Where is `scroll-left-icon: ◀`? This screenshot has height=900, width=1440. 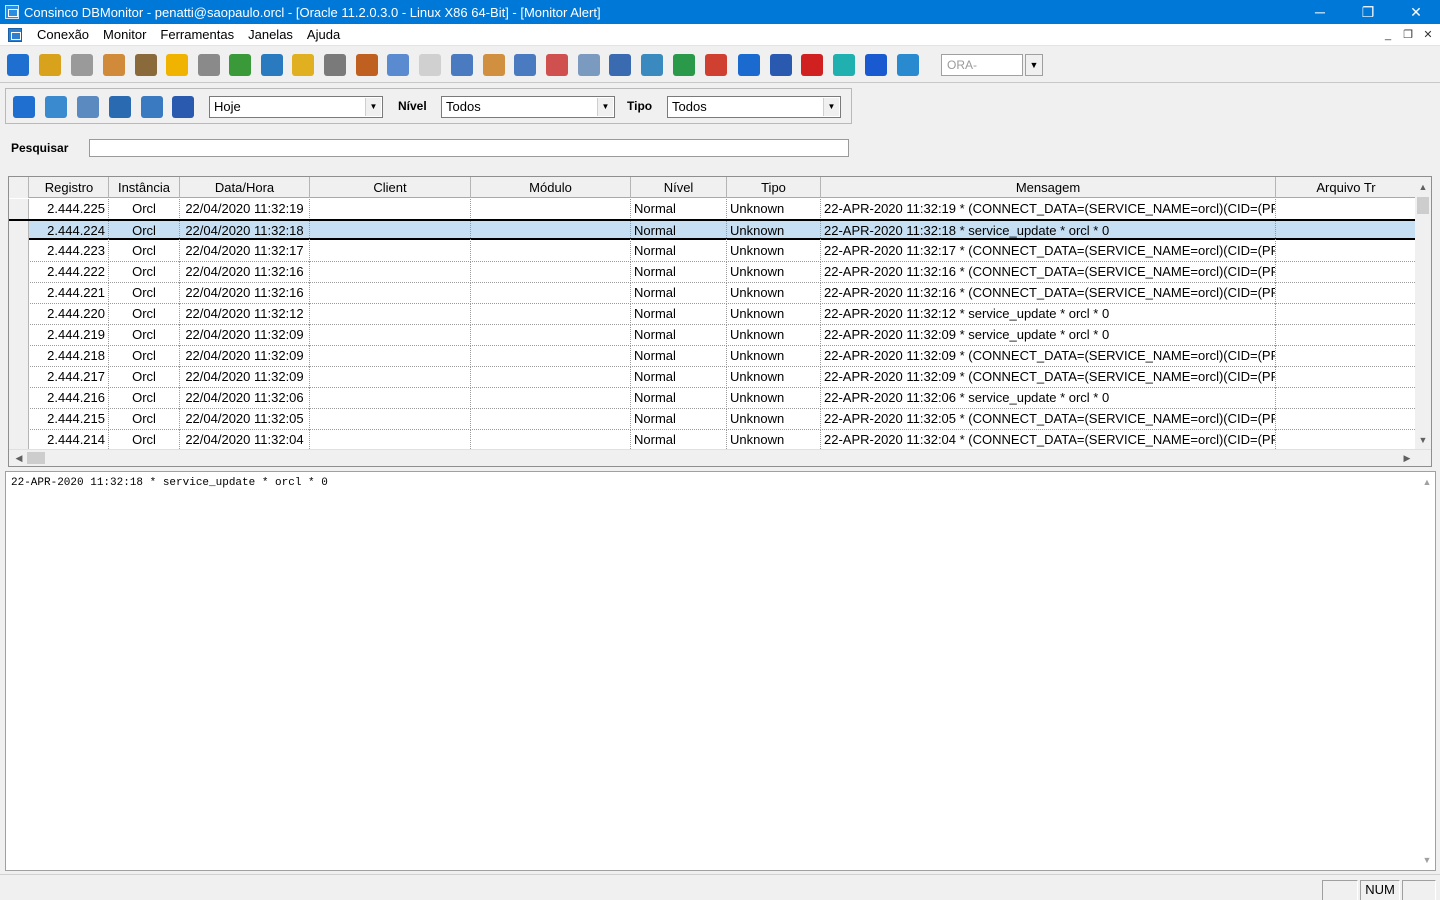 scroll-left-icon: ◀ is located at coordinates (19, 458).